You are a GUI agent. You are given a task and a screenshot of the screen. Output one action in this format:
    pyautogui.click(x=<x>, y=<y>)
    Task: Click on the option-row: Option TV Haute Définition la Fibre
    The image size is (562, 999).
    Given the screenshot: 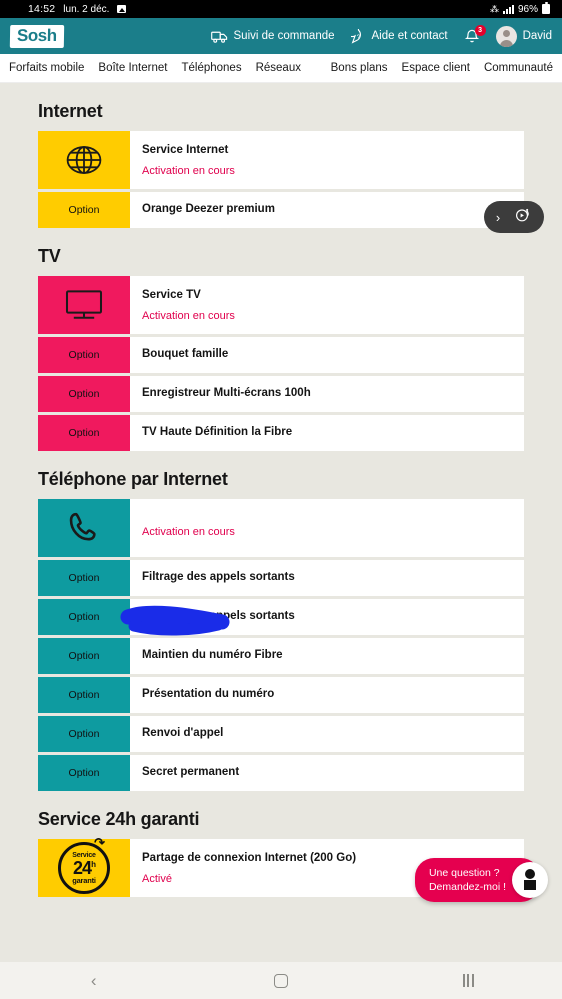 What is the action you would take?
    pyautogui.click(x=281, y=433)
    